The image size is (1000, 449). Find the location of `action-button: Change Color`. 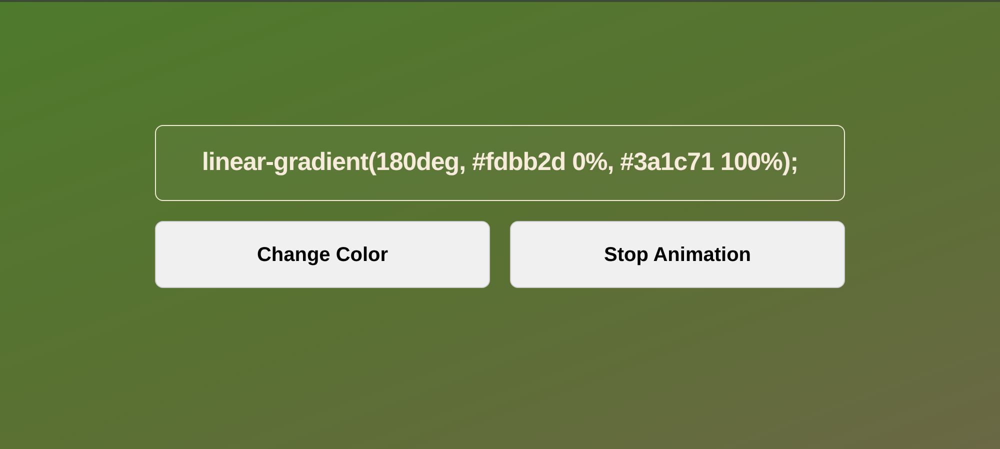

action-button: Change Color is located at coordinates (322, 254).